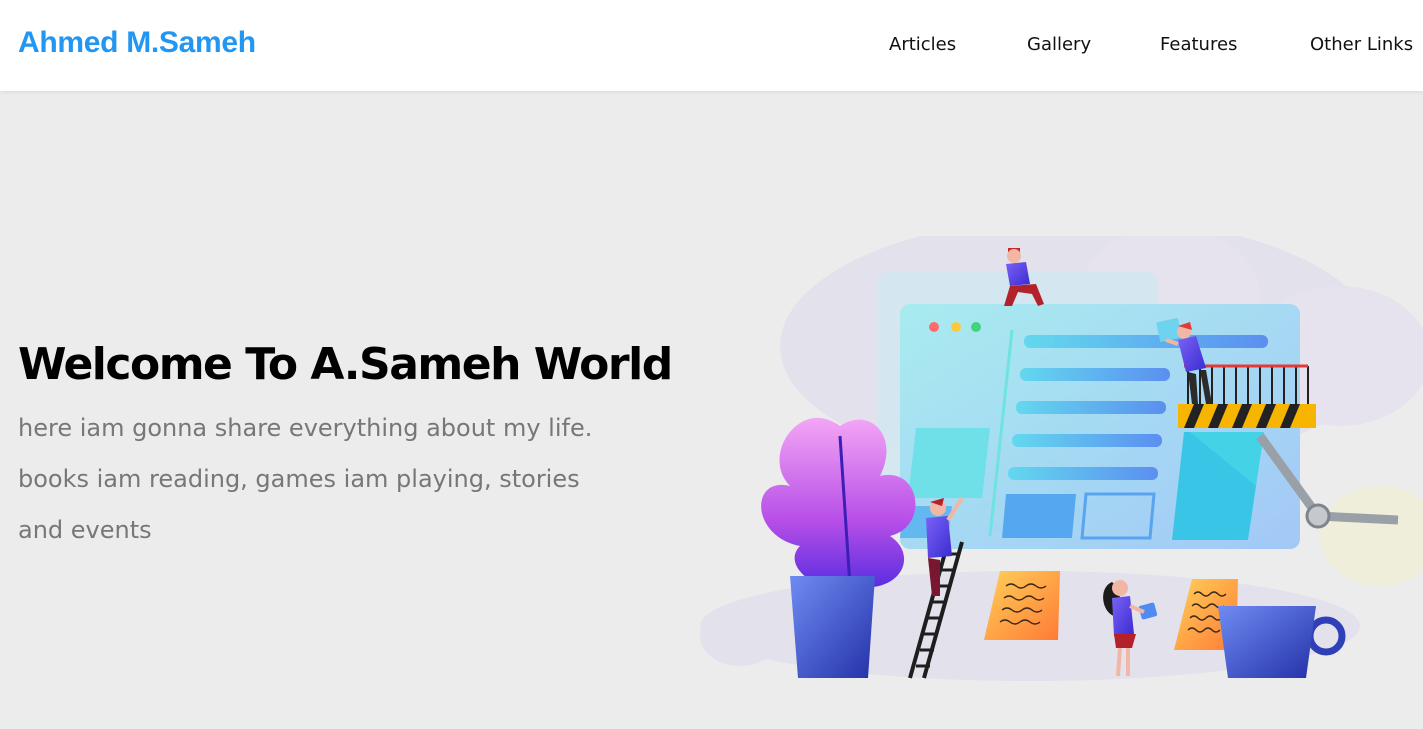 This screenshot has width=1423, height=729. I want to click on window-dot-red-icon, so click(934, 327).